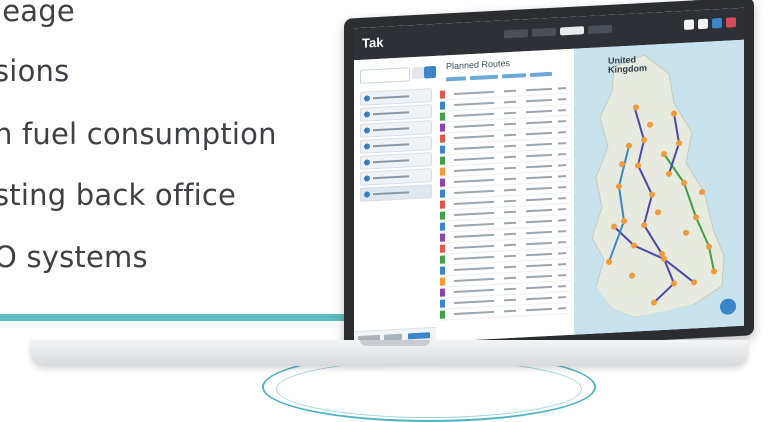 The height and width of the screenshot is (422, 778). What do you see at coordinates (505, 195) in the screenshot?
I see `routes-panel: Planned Routes` at bounding box center [505, 195].